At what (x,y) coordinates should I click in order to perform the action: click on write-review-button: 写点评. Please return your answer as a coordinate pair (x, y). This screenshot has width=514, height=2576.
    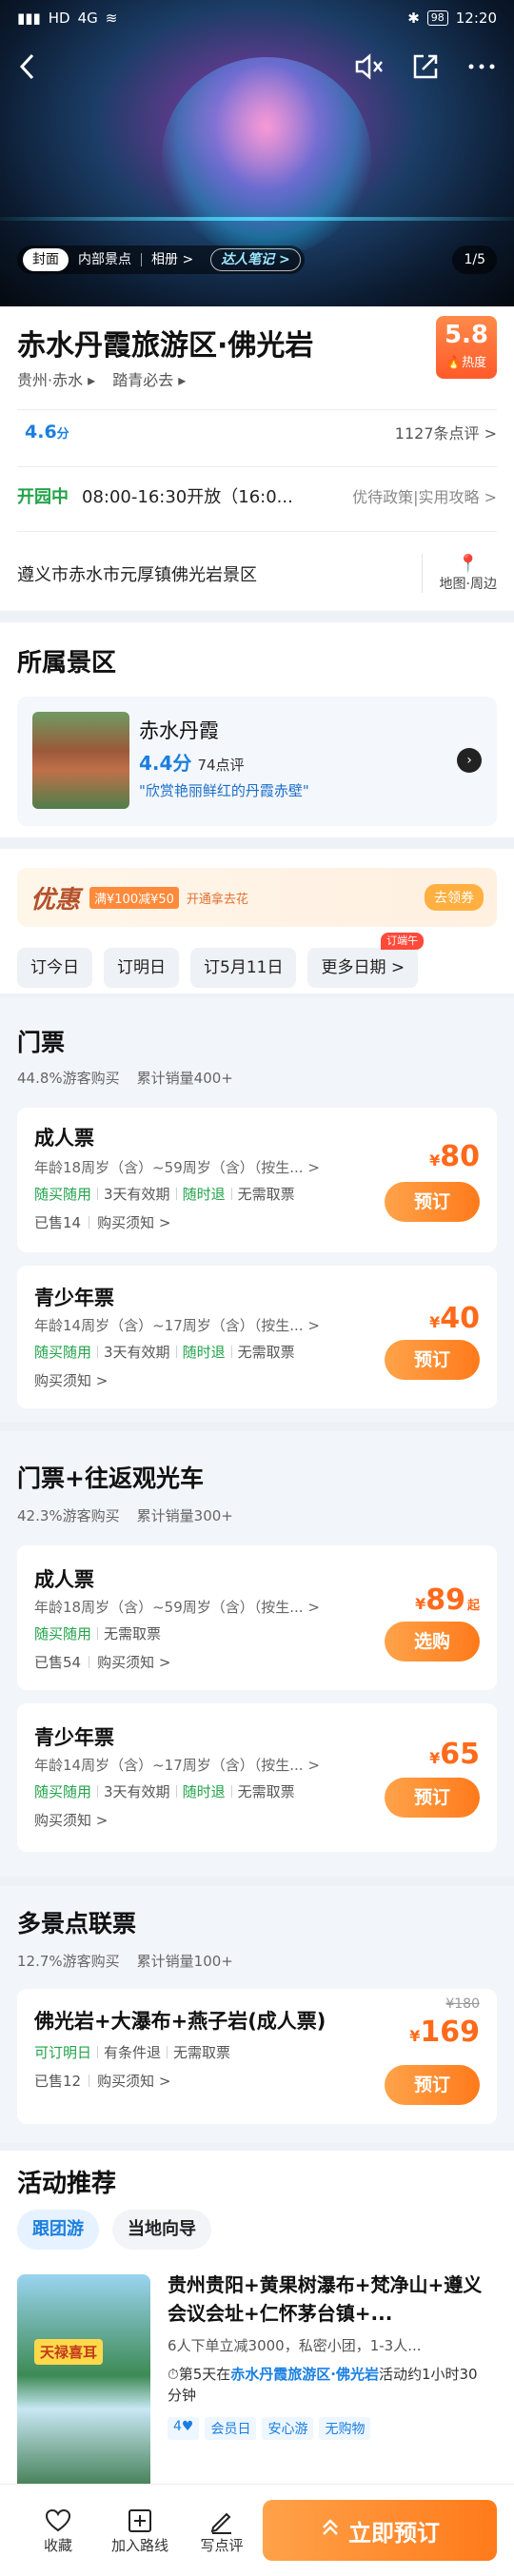
    Looking at the image, I should click on (222, 2531).